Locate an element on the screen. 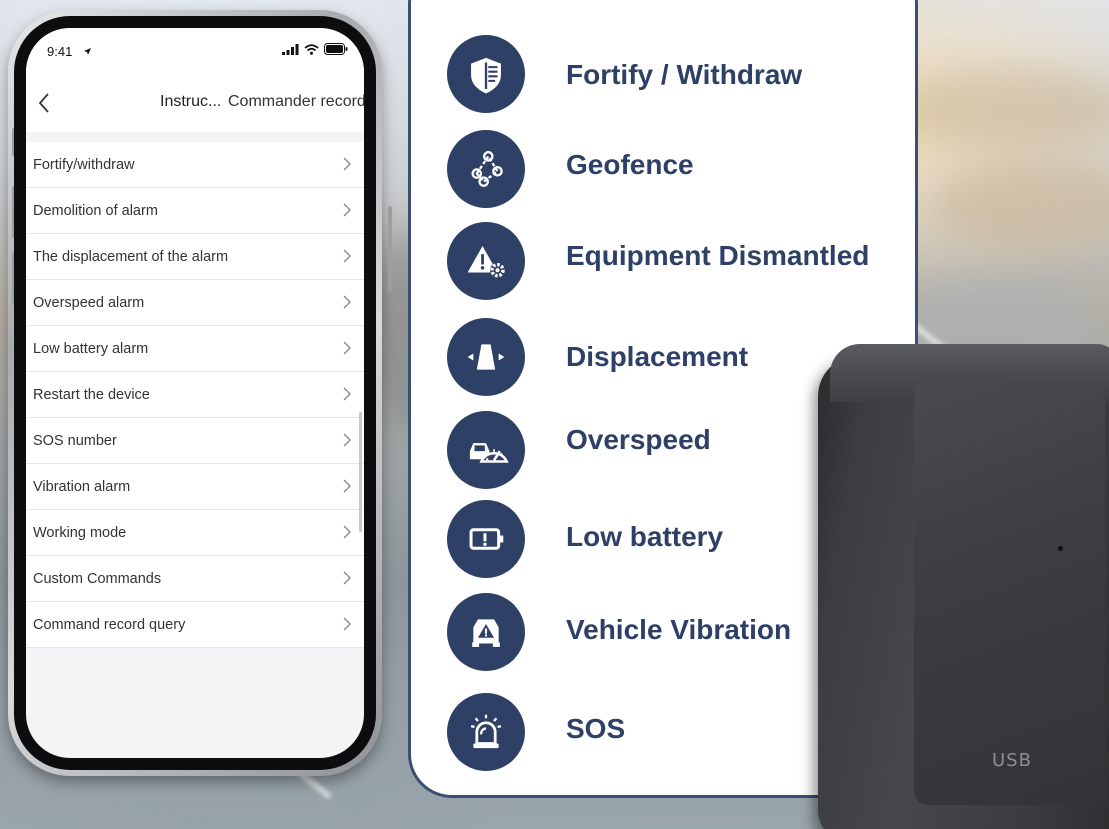  menu-item: SOS number is located at coordinates (195, 441).